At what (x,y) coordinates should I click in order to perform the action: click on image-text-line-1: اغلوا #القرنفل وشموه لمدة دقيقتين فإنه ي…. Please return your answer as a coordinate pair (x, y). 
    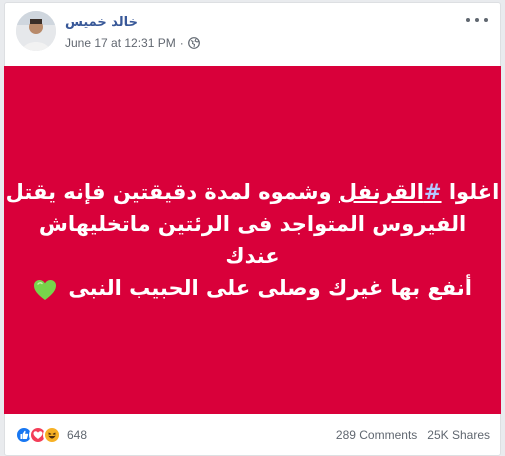
    Looking at the image, I should click on (253, 192).